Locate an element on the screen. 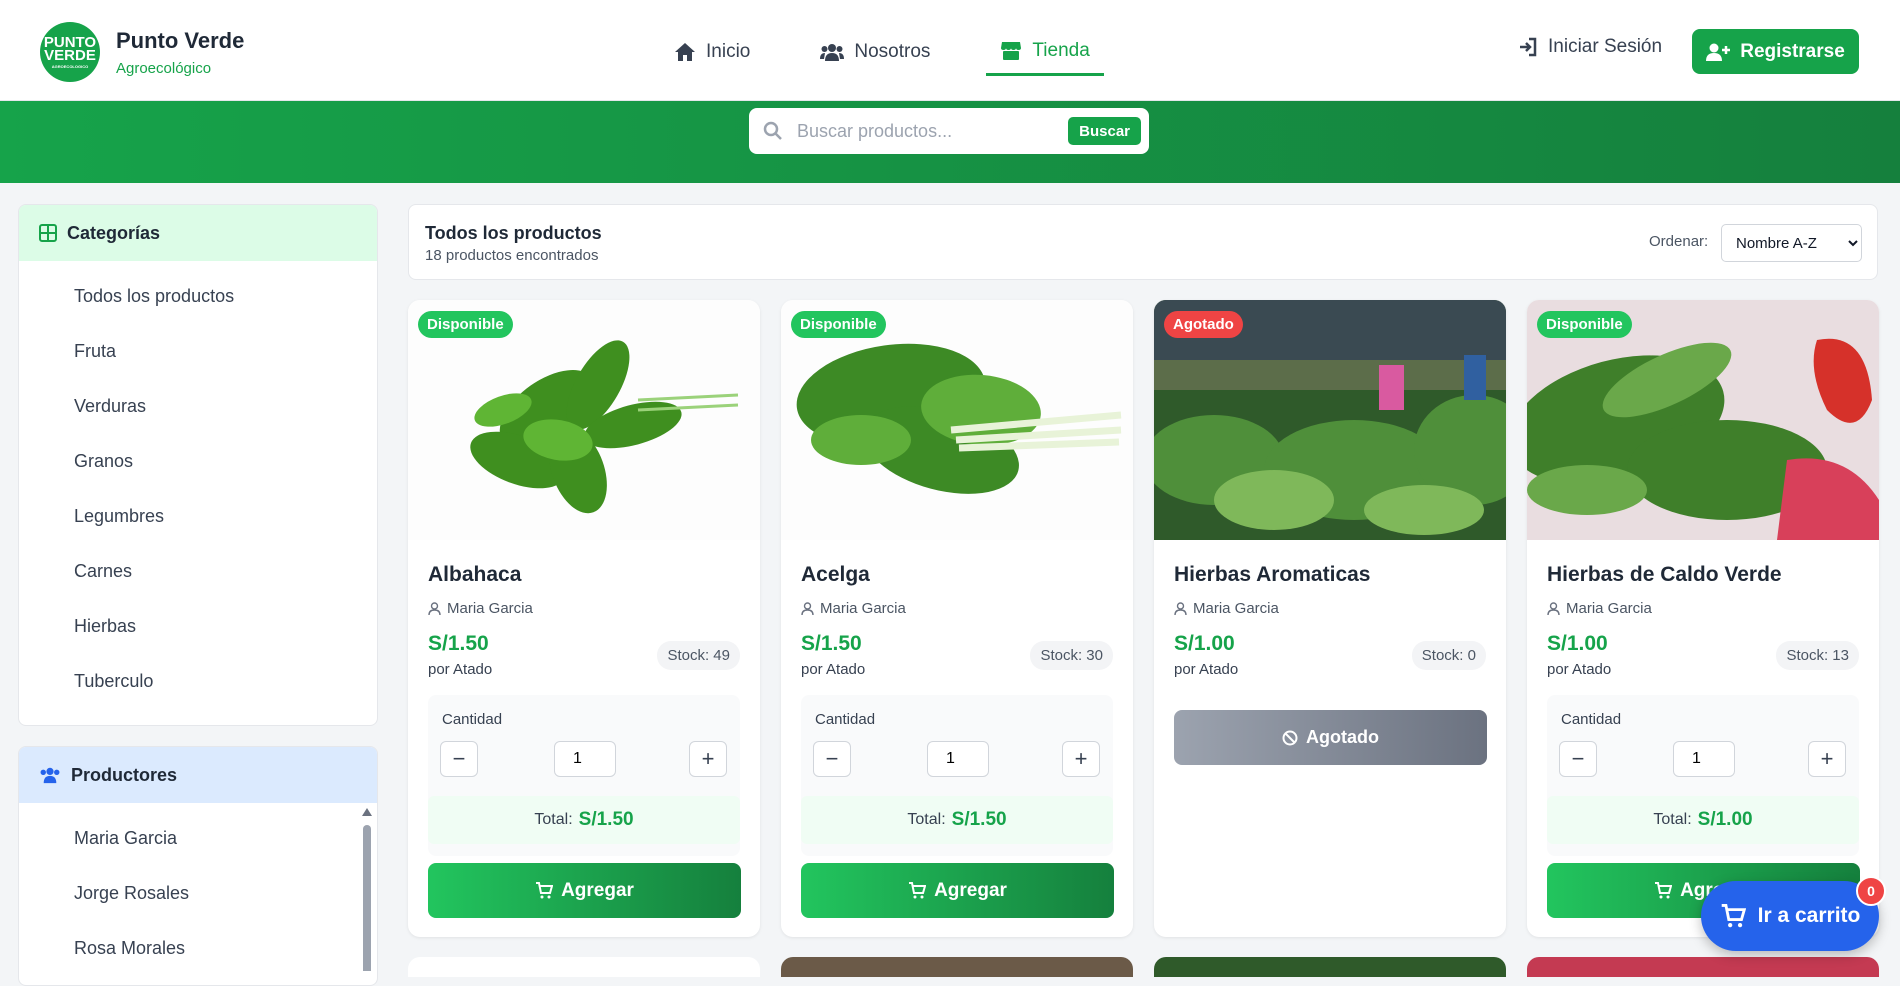 The image size is (1900, 986). stock-badge: Stock: 13 is located at coordinates (1817, 655).